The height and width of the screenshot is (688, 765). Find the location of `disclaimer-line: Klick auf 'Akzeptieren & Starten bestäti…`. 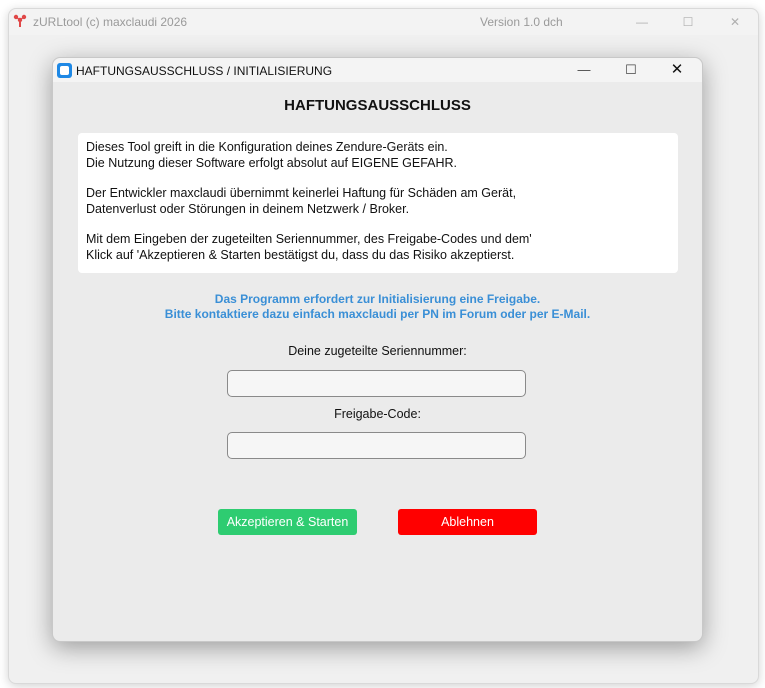

disclaimer-line: Klick auf 'Akzeptieren & Starten bestäti… is located at coordinates (300, 254).